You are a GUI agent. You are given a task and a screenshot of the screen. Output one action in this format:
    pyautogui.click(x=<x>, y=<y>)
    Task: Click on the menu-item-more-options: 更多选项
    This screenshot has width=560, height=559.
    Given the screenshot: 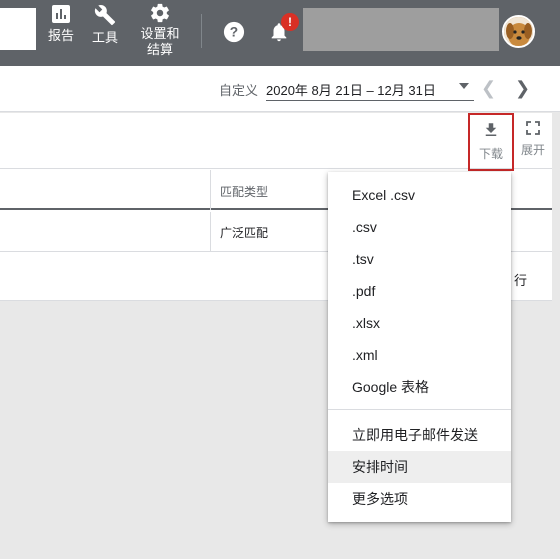 What is the action you would take?
    pyautogui.click(x=419, y=499)
    